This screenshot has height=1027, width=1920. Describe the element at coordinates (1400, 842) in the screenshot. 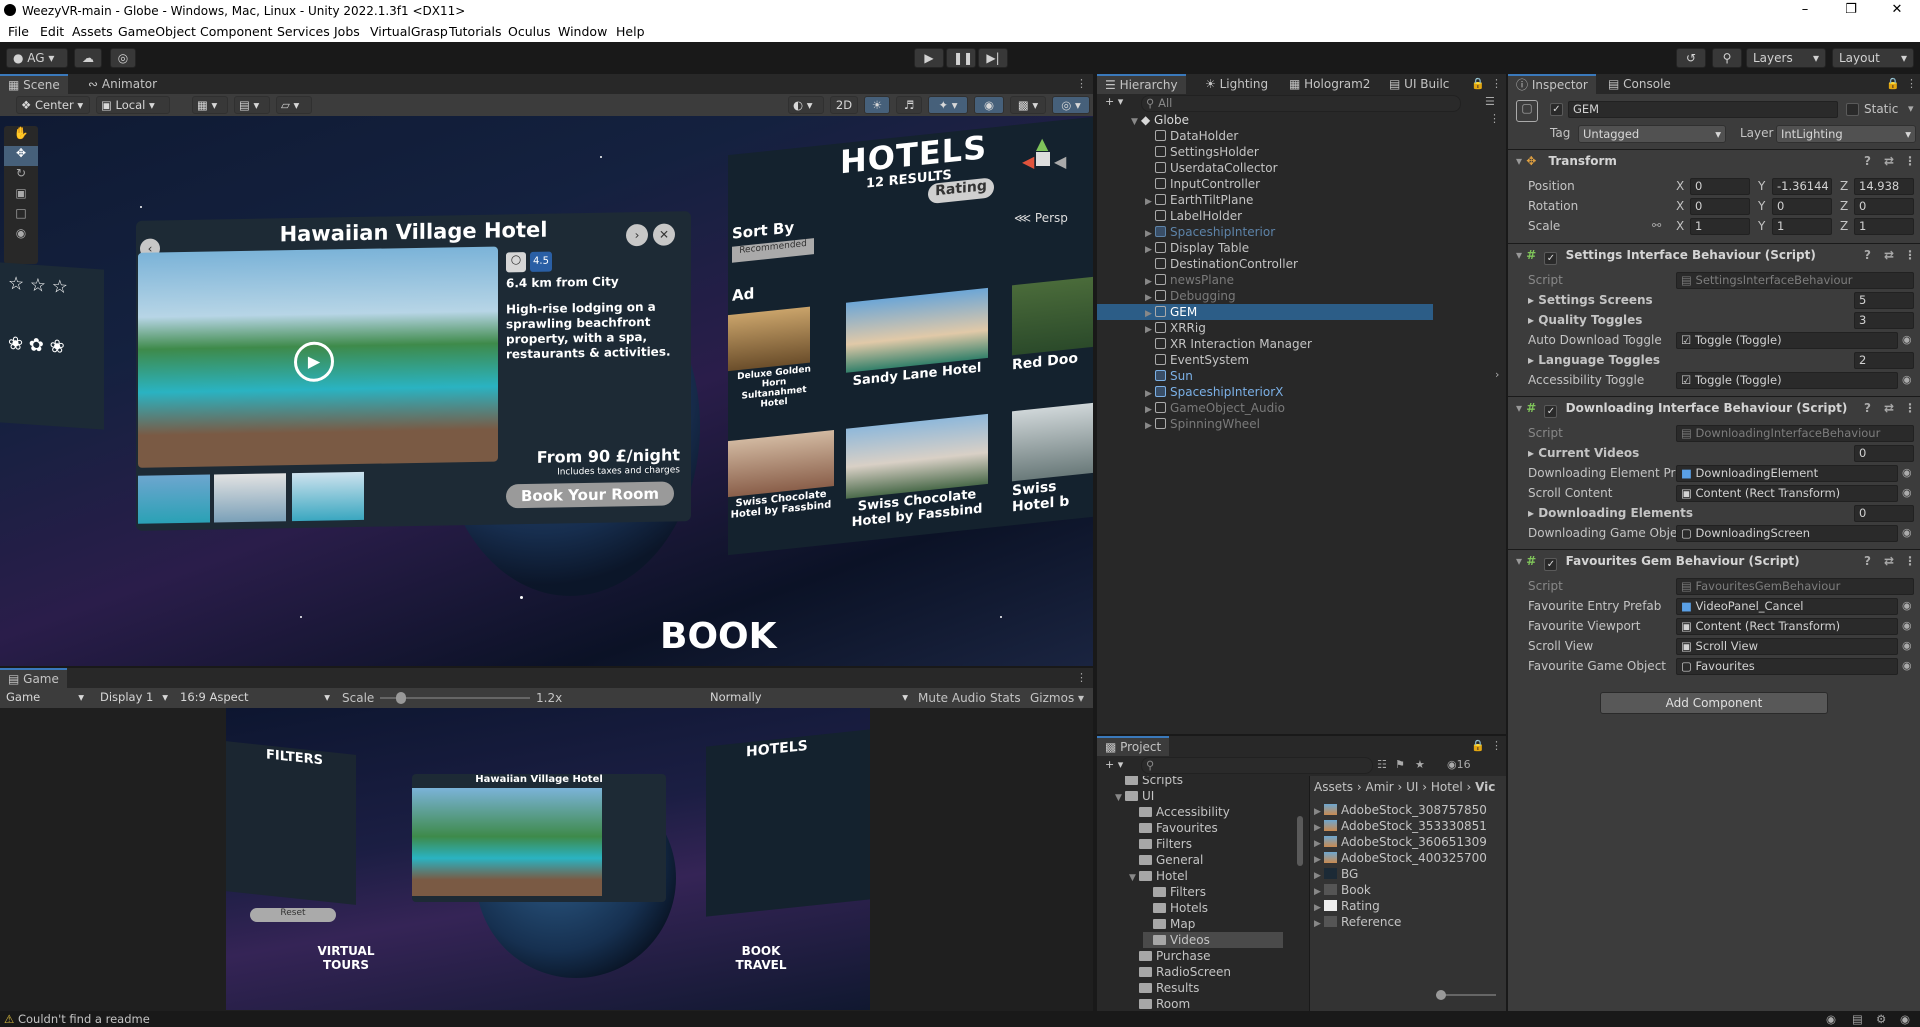

I see `project-asset: ▶ AdobeStock_360651309` at that location.